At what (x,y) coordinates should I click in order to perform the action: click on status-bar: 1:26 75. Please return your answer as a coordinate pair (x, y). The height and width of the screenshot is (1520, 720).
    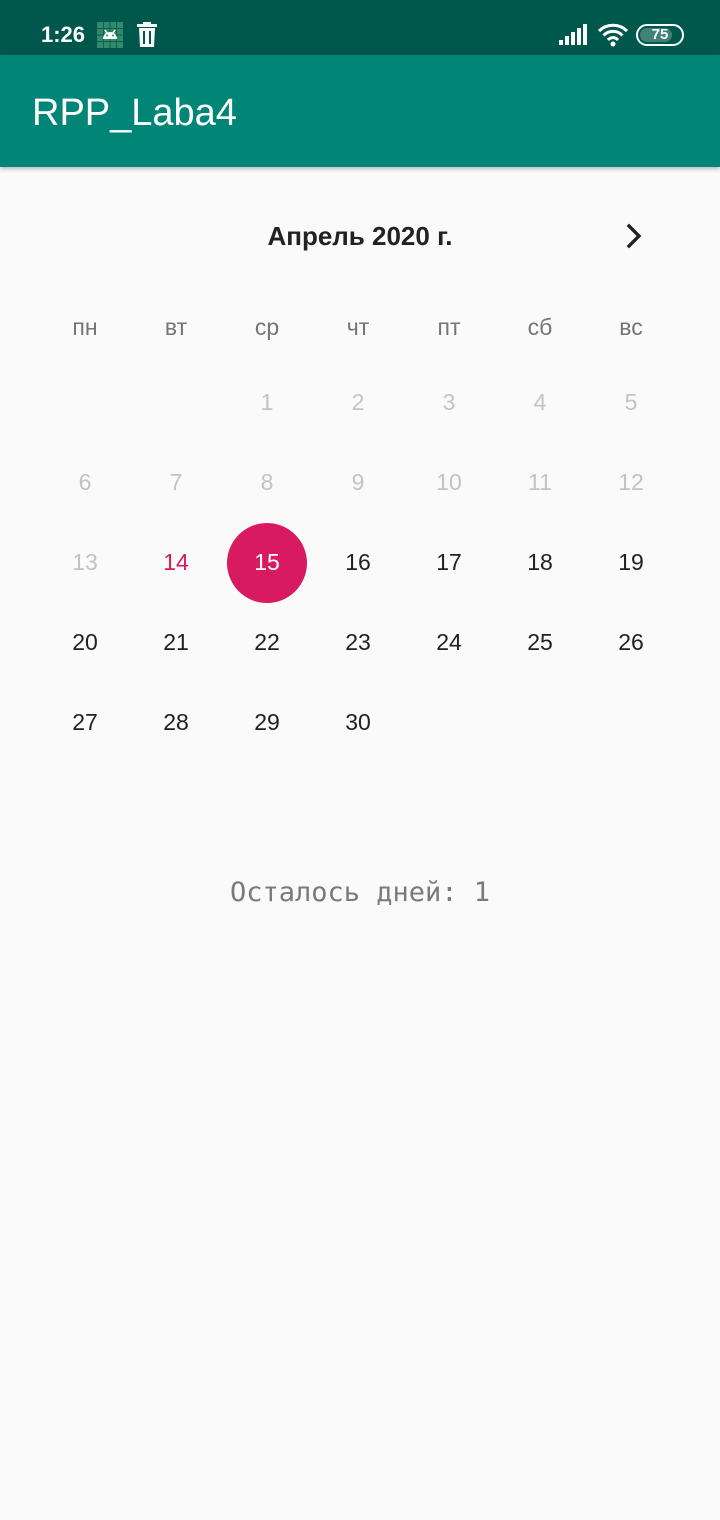
    Looking at the image, I should click on (360, 27).